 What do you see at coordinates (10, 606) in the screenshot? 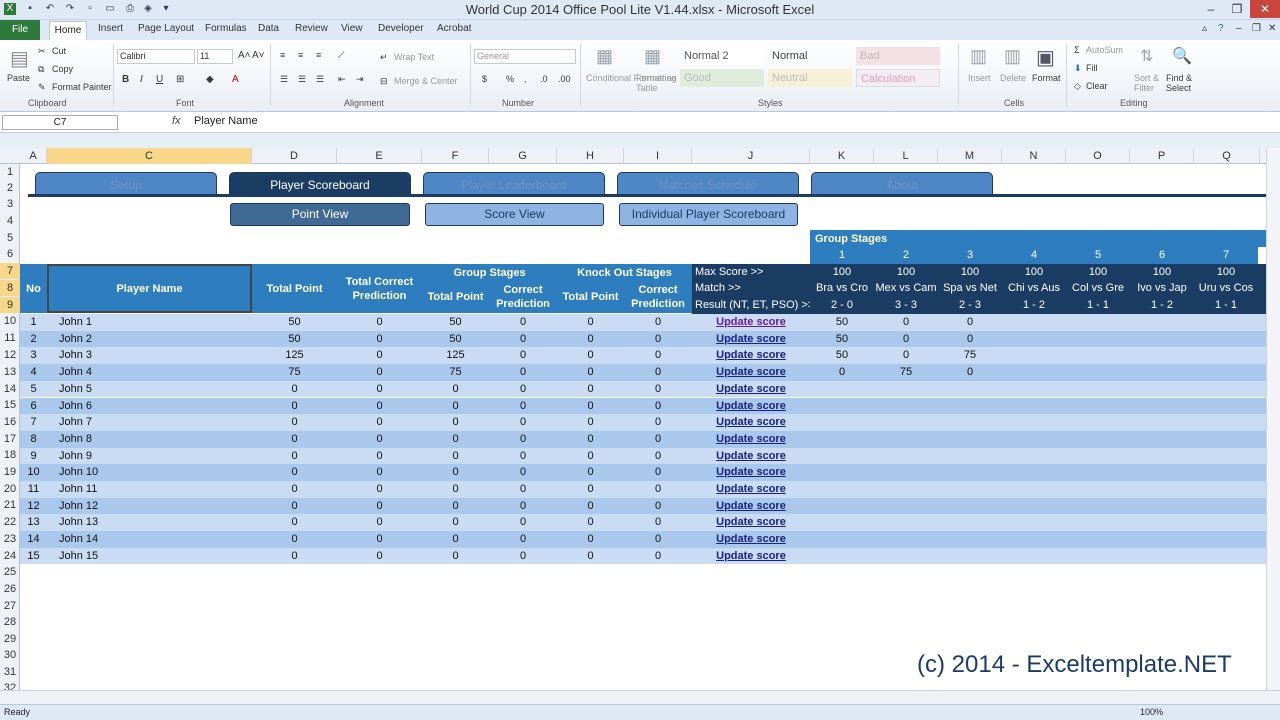
I see `row-header-27: 27` at bounding box center [10, 606].